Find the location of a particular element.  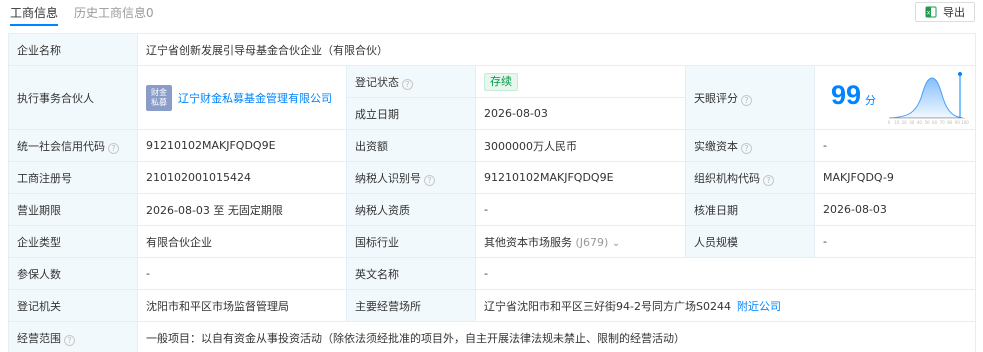

chevron-down-icon: ⌄ is located at coordinates (616, 243).